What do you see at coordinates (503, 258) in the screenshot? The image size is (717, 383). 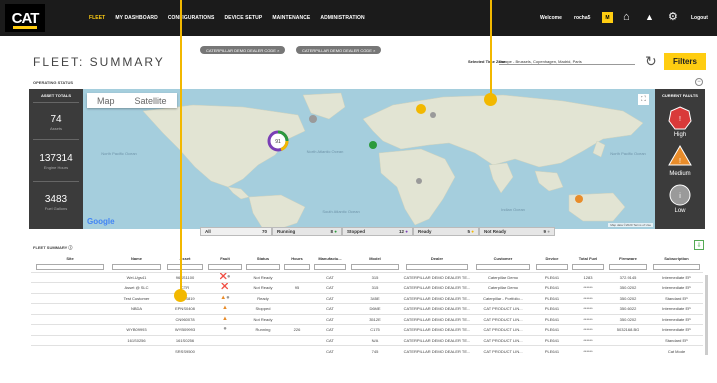 I see `column-header: Customer` at bounding box center [503, 258].